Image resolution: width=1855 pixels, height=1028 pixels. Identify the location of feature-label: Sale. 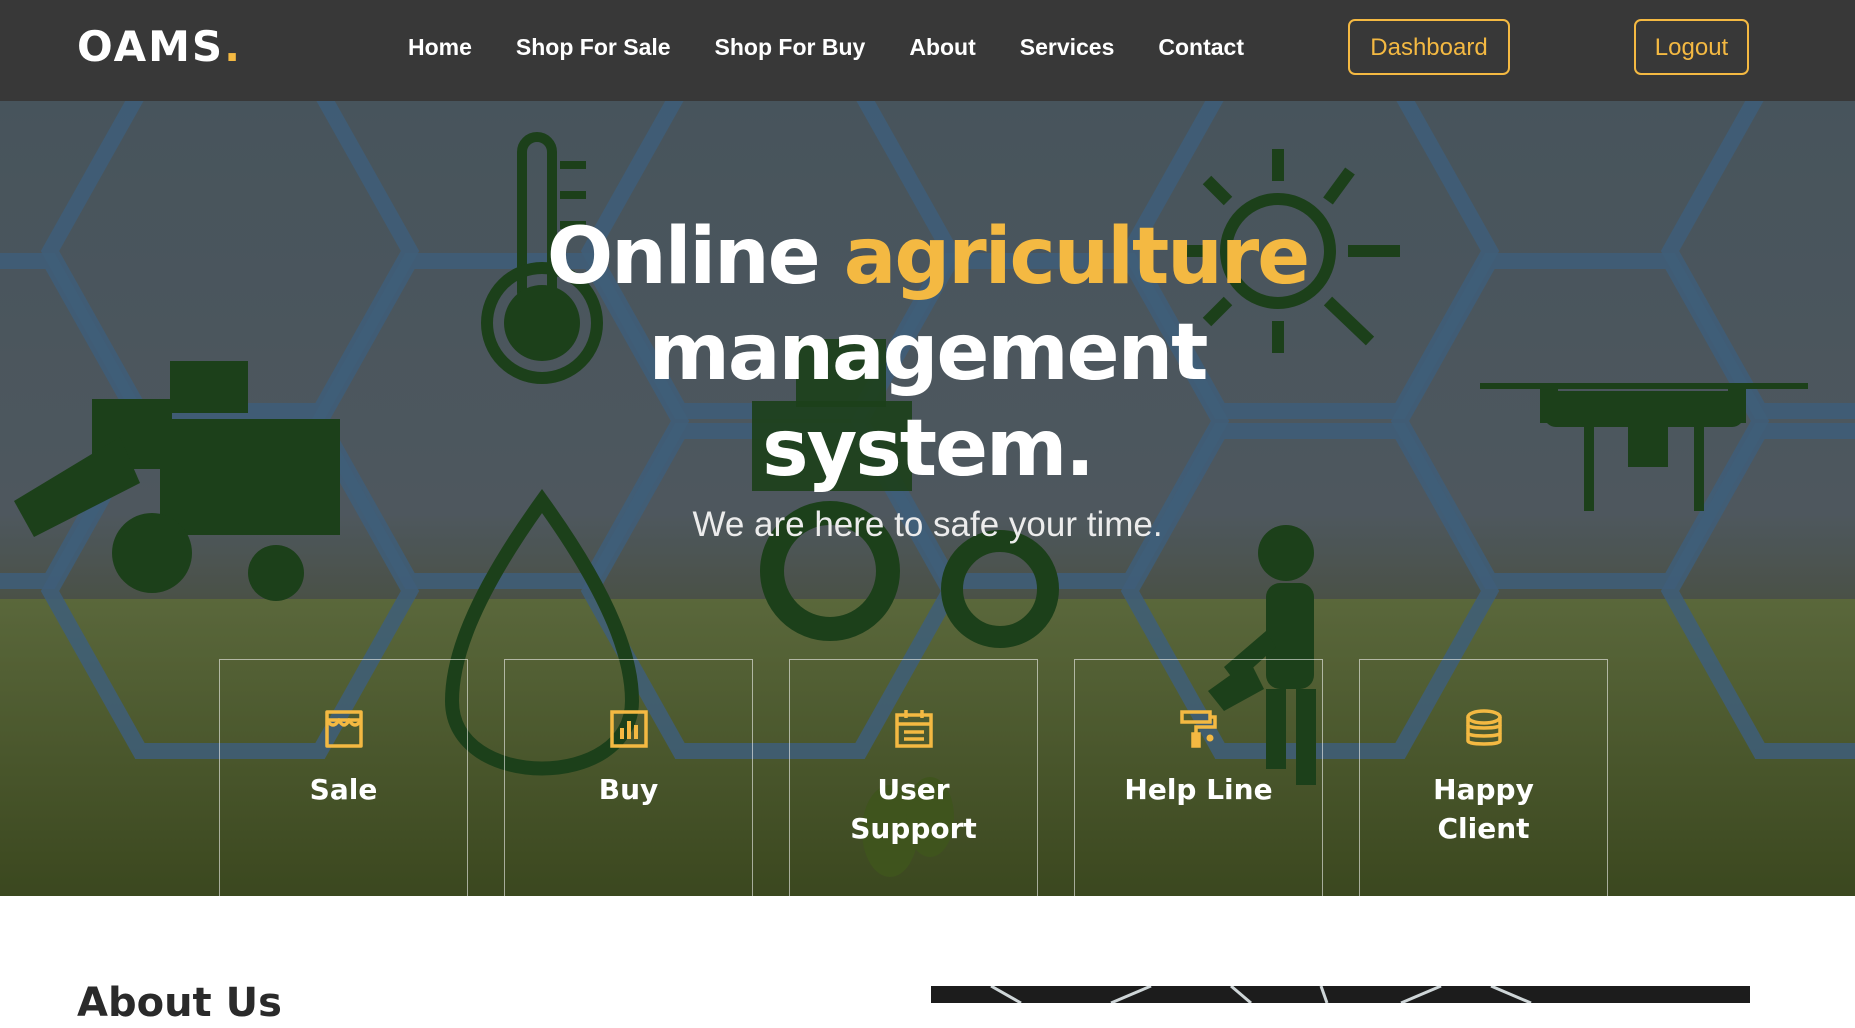
(343, 789).